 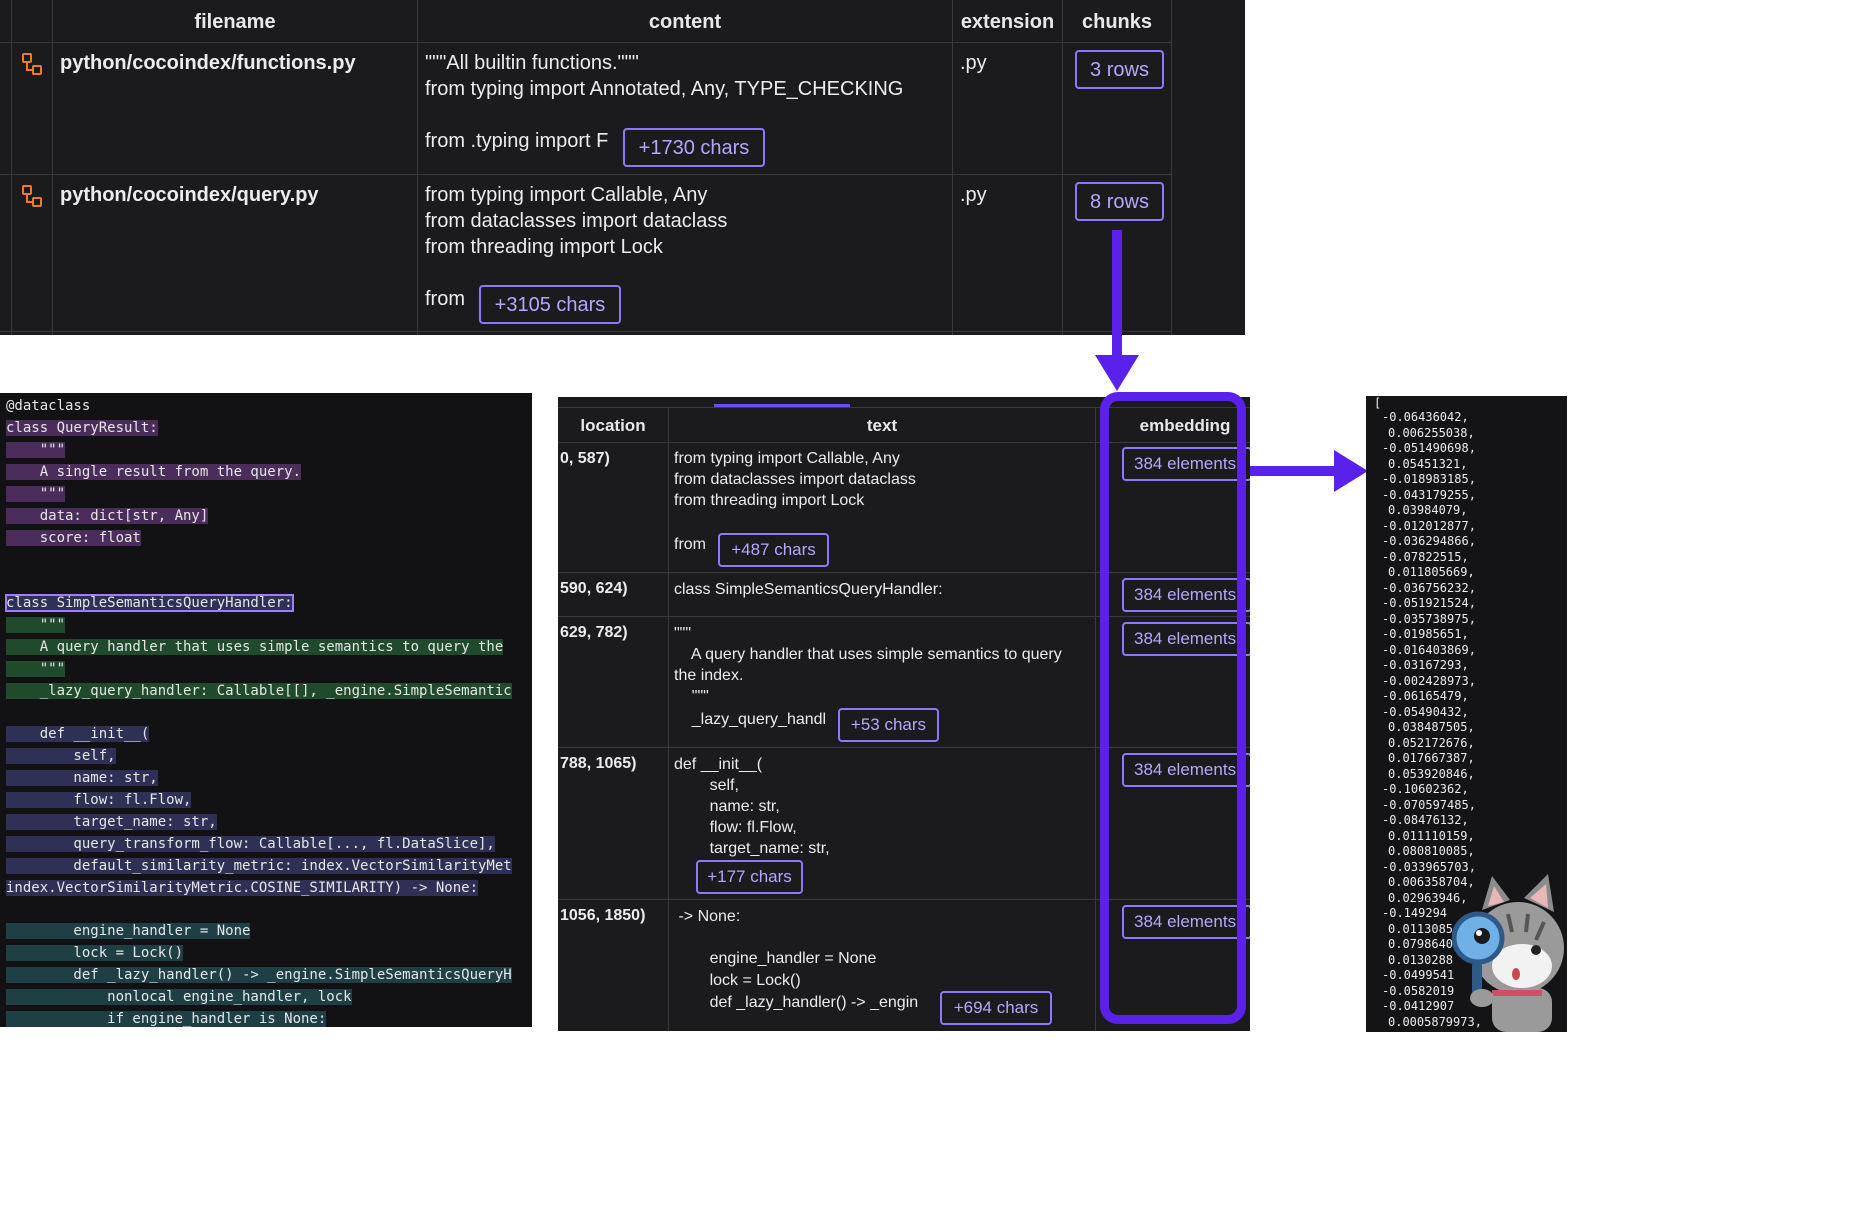 What do you see at coordinates (111, 822) in the screenshot?
I see `code-line: target_name: str,` at bounding box center [111, 822].